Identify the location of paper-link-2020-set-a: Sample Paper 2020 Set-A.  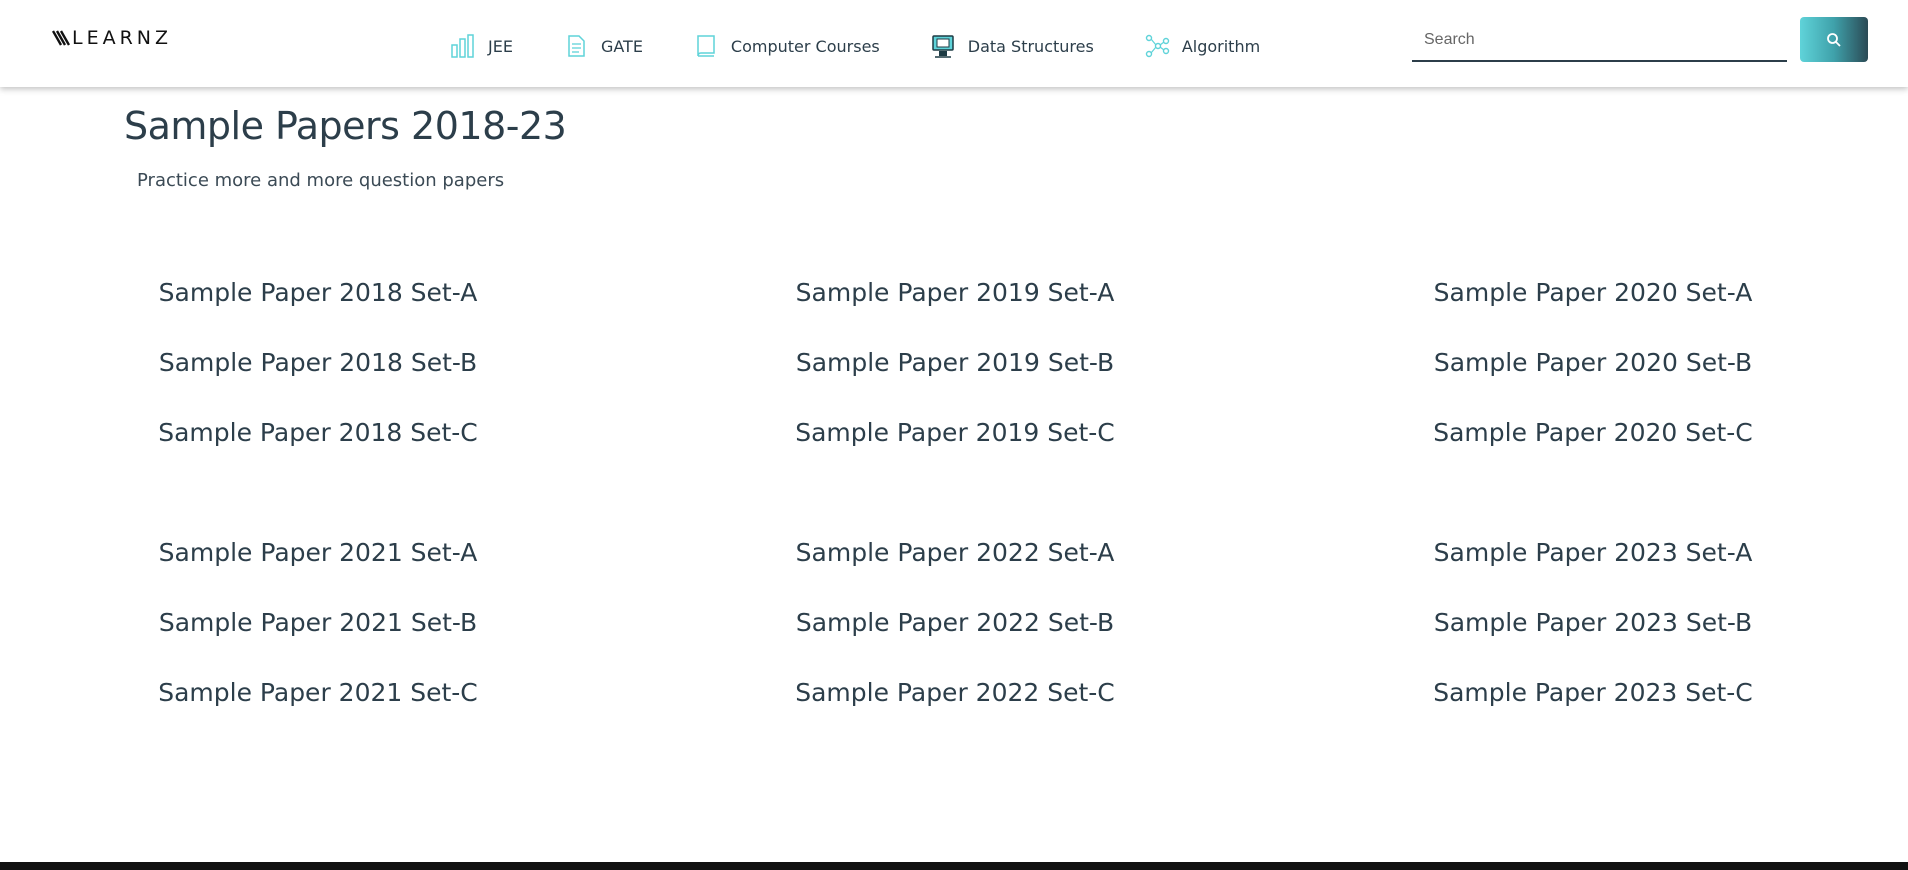
(1593, 292).